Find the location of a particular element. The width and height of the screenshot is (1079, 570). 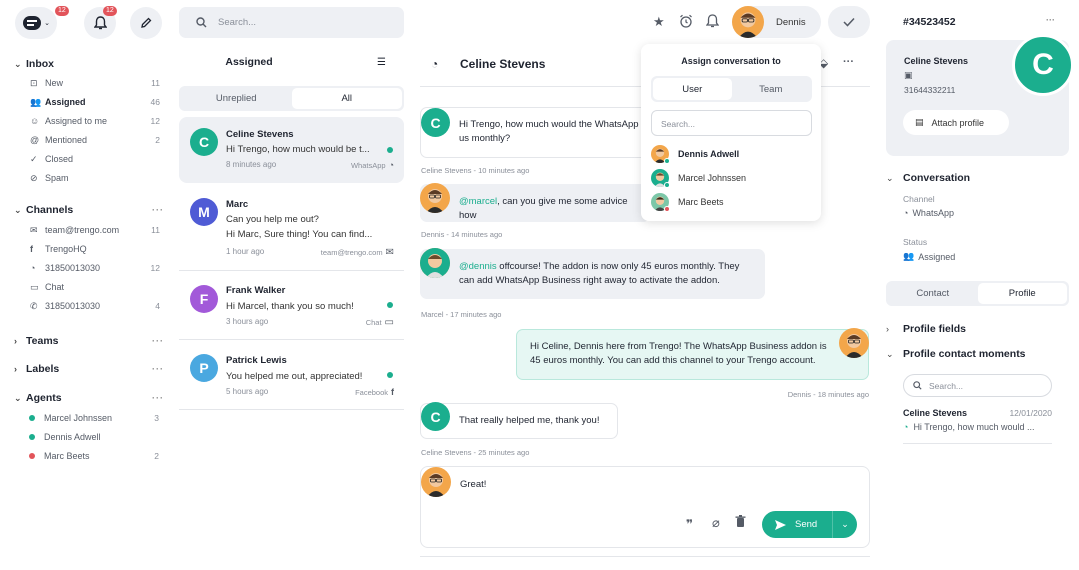

tab-team: Team is located at coordinates (771, 89).